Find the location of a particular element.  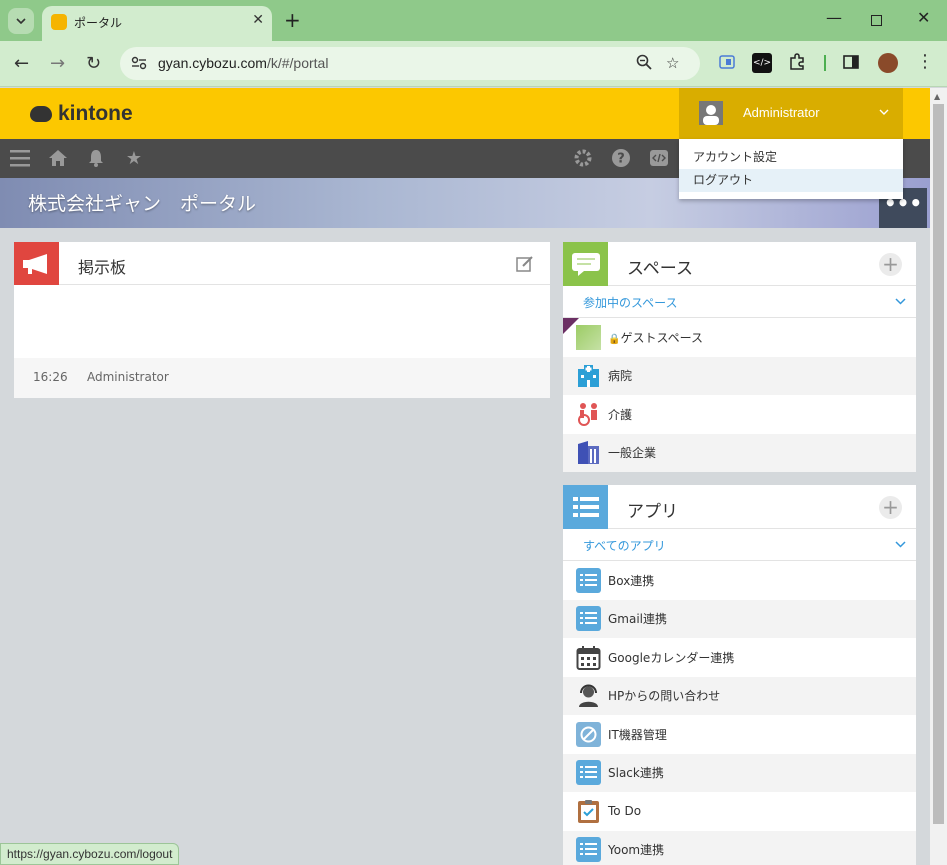

notification-bell-icon is located at coordinates (96, 158).